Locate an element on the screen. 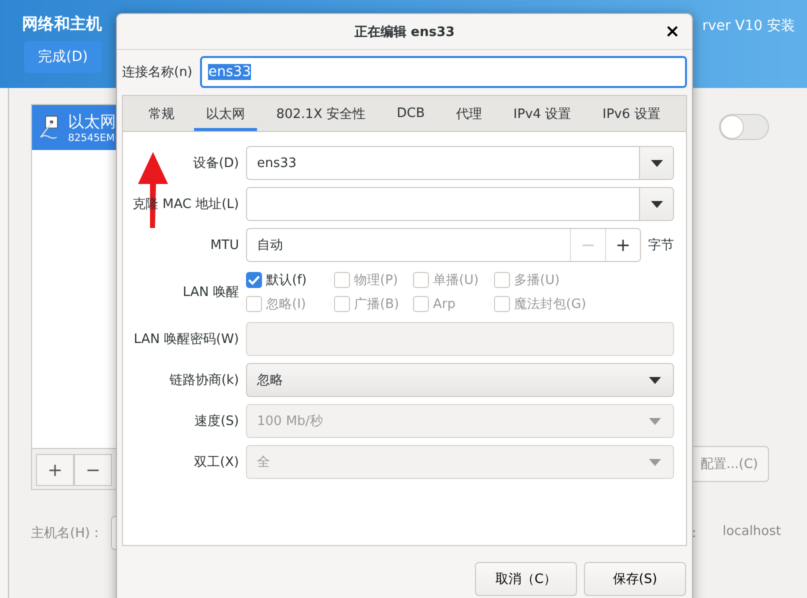 This screenshot has height=598, width=807. field-label: 链路协商(k) is located at coordinates (203, 380).